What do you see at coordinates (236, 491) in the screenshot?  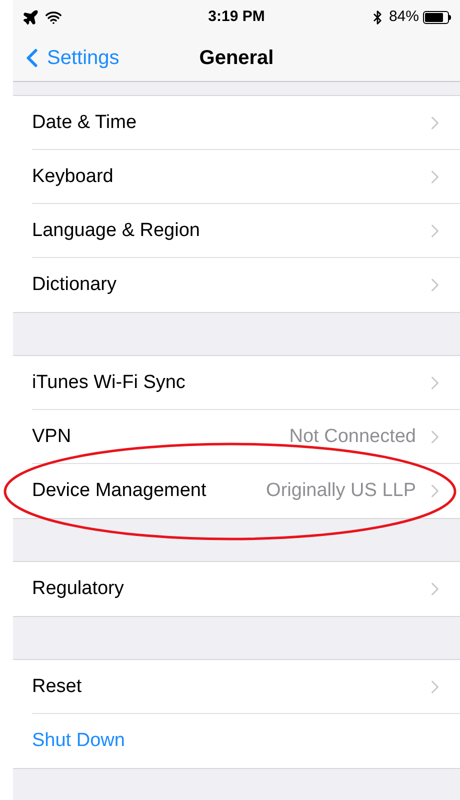 I see `settings-row: Device Management Originally US LLP` at bounding box center [236, 491].